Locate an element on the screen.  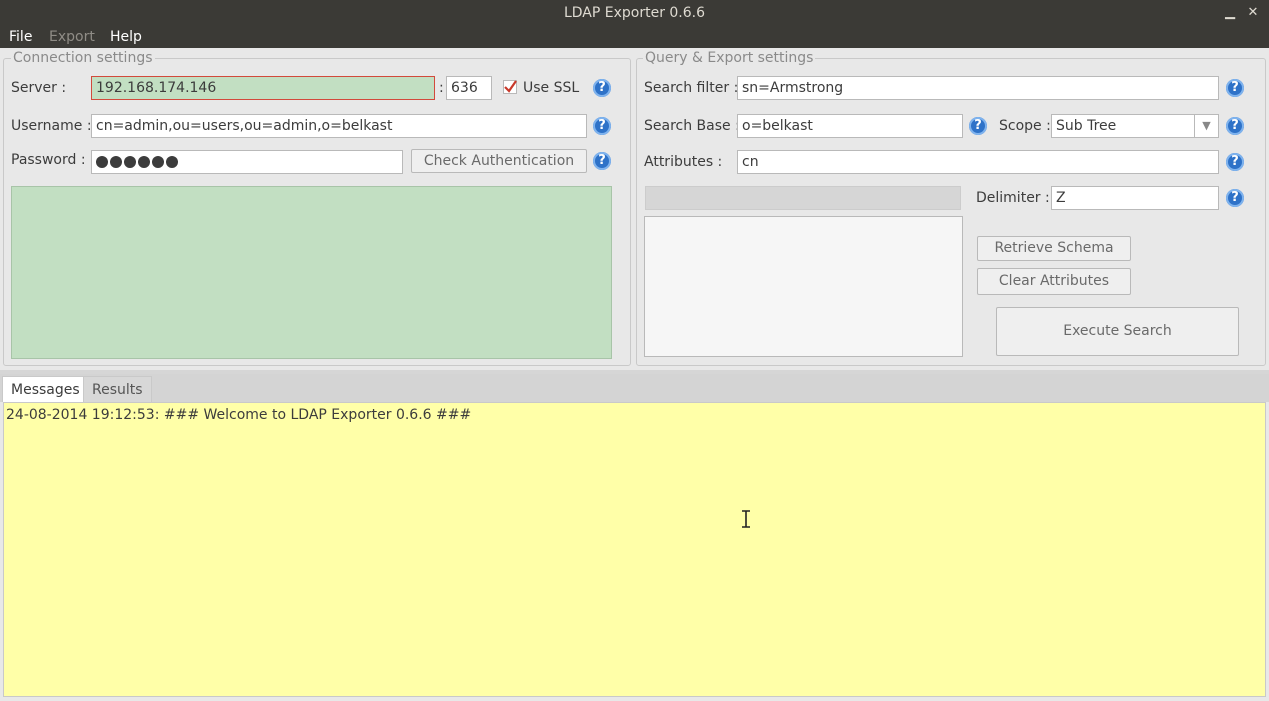
connection-settings-legend: Connection settings is located at coordinates (83, 58).